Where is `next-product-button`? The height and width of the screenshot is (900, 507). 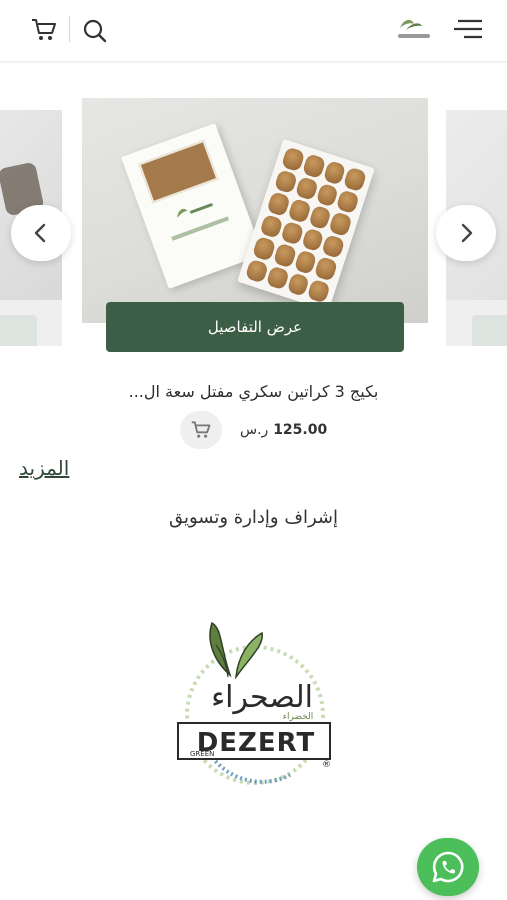
next-product-button is located at coordinates (489, 330).